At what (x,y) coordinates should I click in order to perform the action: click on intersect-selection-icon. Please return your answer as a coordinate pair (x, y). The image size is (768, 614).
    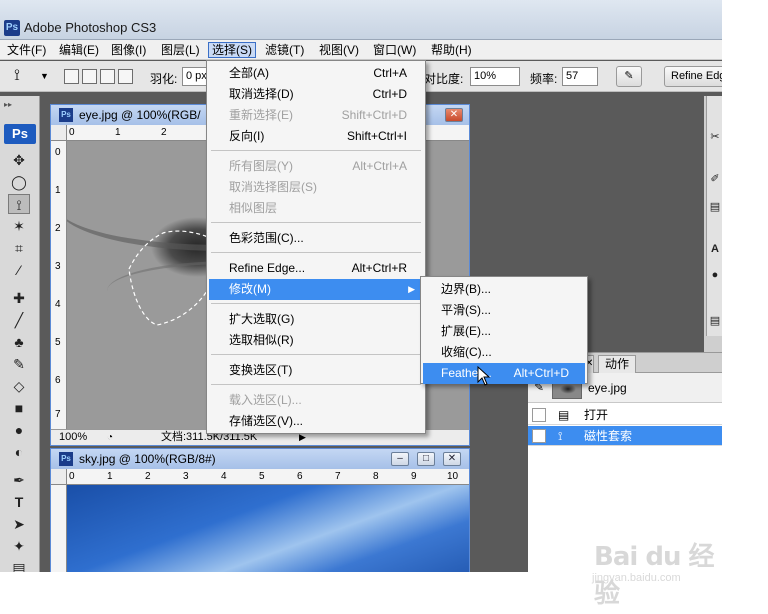
    Looking at the image, I should click on (125, 76).